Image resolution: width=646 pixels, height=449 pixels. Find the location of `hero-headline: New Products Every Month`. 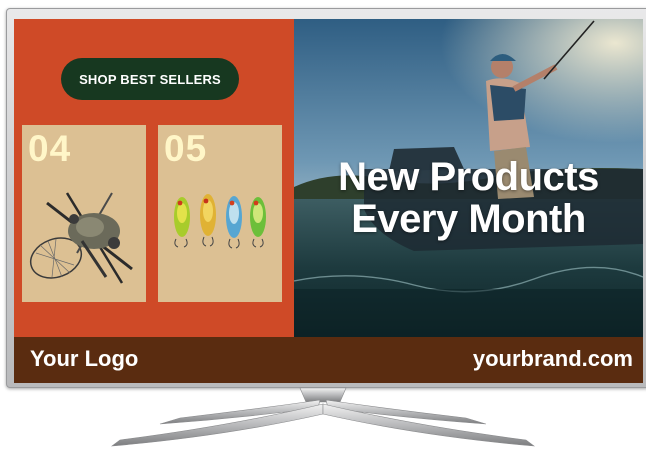

hero-headline: New Products Every Month is located at coordinates (468, 198).